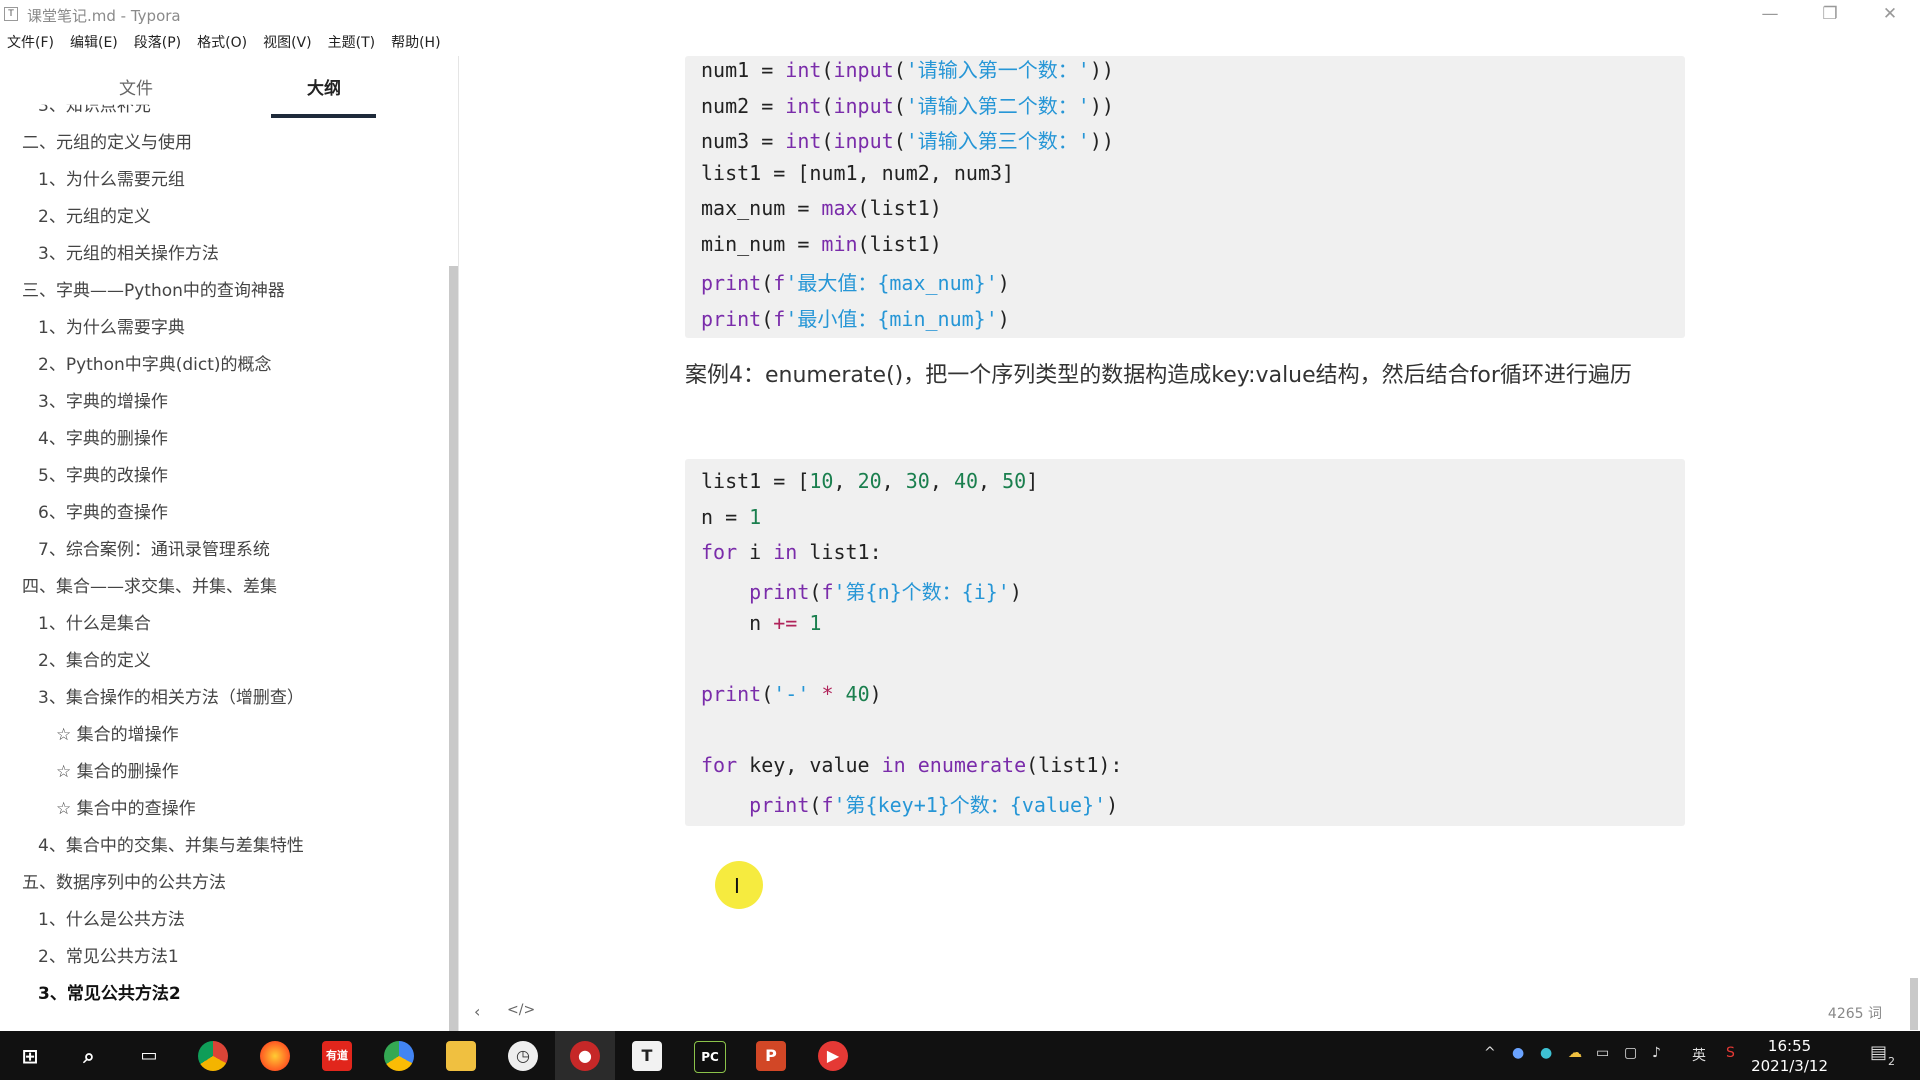 The image size is (1920, 1080). I want to click on outline-item: 五、数据序列中的公共方法, so click(124, 880).